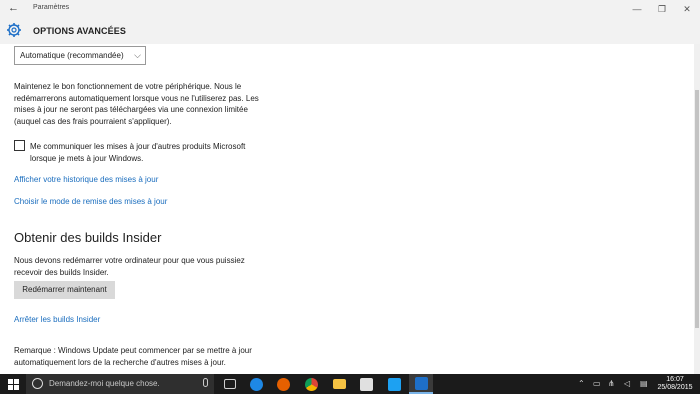  I want to click on task-view-icon, so click(230, 384).